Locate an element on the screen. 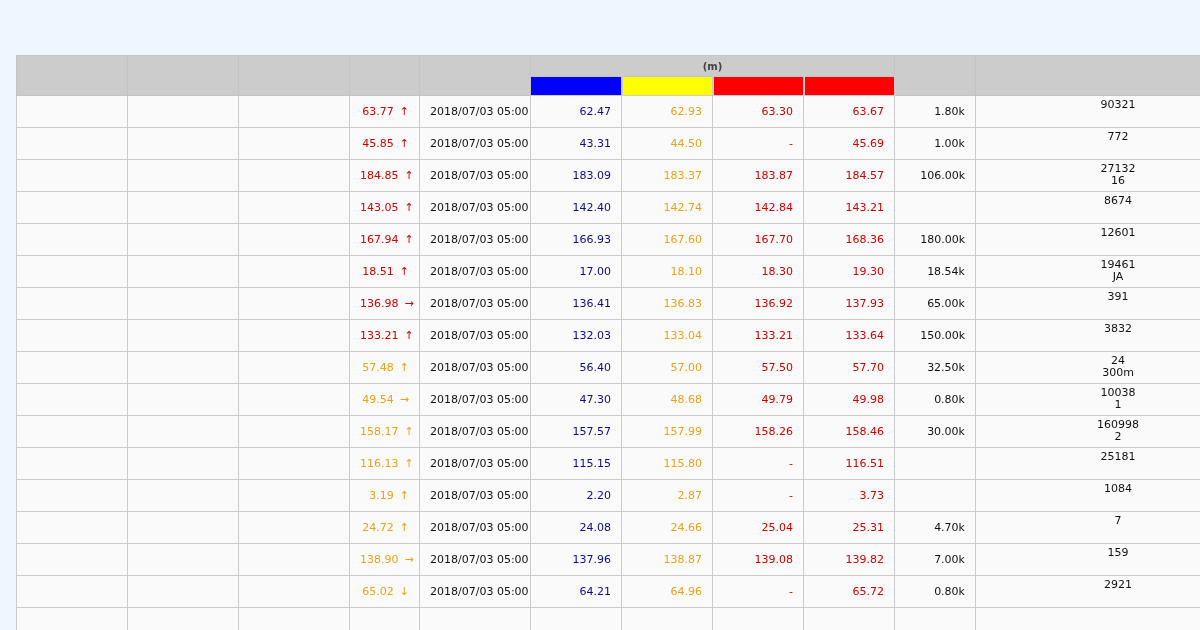  code-text: 1 is located at coordinates (1118, 405).